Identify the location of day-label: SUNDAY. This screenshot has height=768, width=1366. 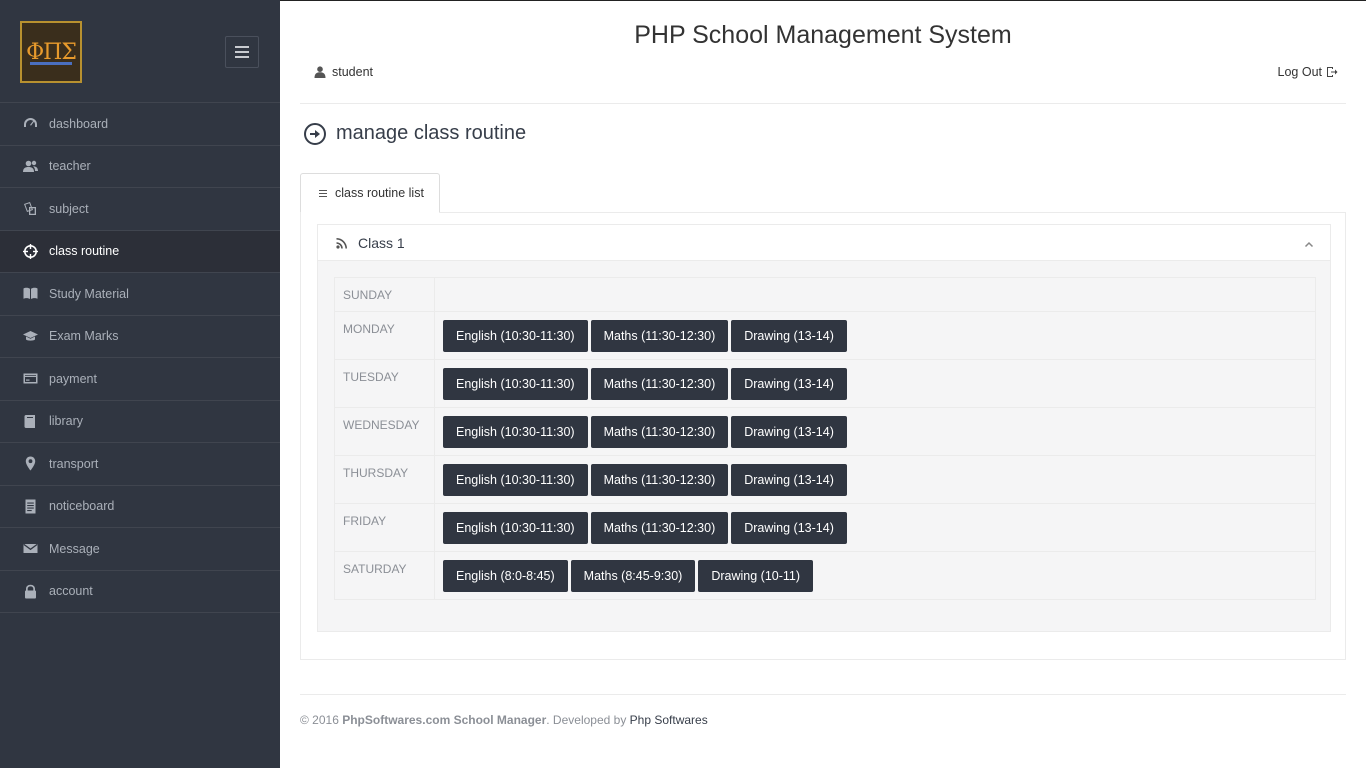
(384, 294).